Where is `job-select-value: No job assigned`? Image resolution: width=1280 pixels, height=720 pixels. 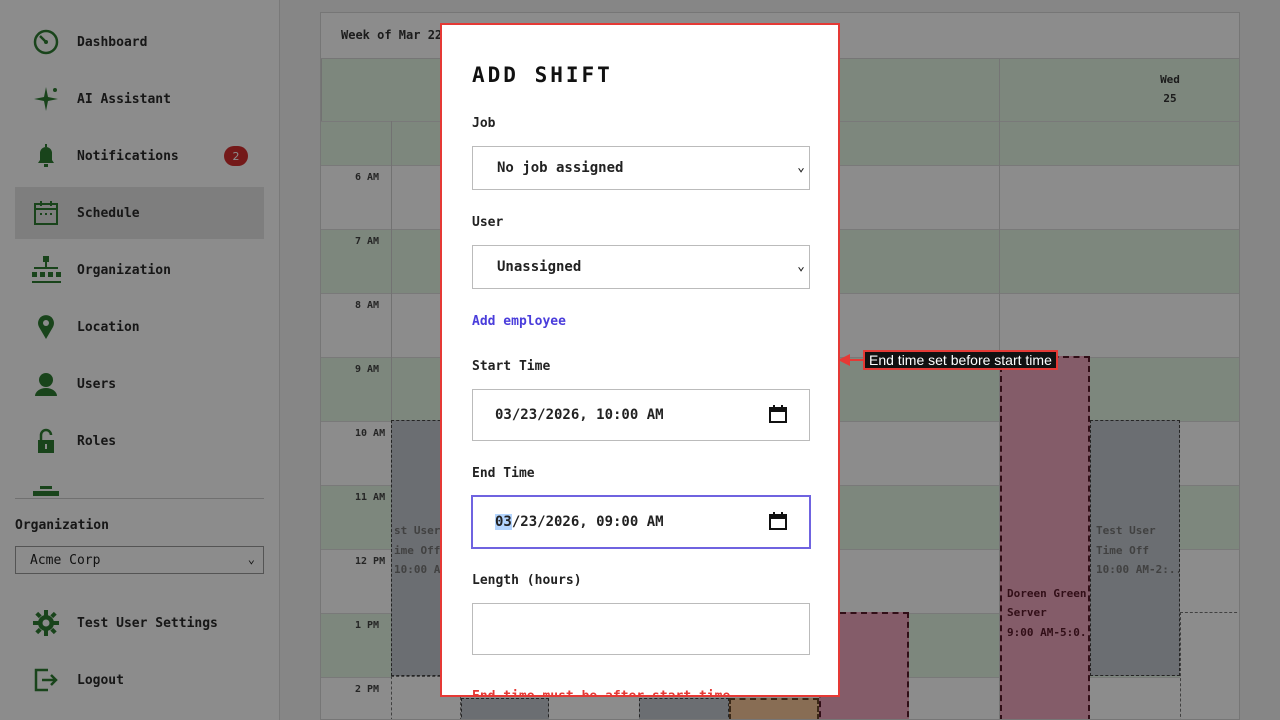
job-select-value: No job assigned is located at coordinates (560, 168).